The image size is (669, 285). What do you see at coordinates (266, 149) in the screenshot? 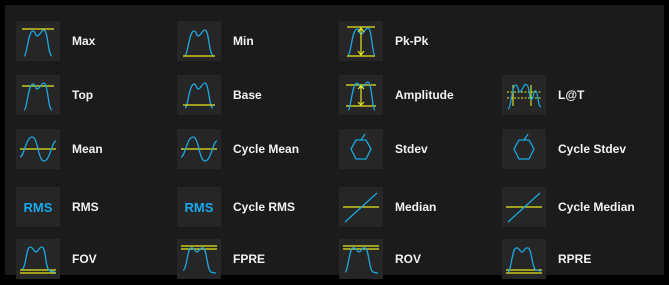
I see `cycle-mean-label: Cycle Mean` at bounding box center [266, 149].